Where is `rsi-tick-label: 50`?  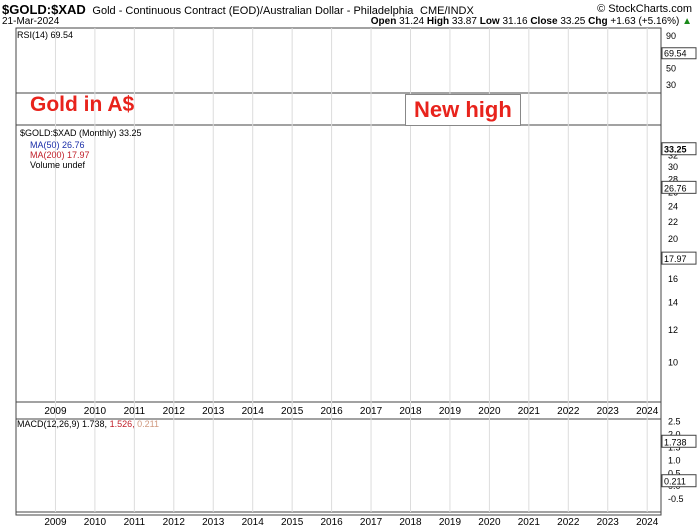 rsi-tick-label: 50 is located at coordinates (671, 69).